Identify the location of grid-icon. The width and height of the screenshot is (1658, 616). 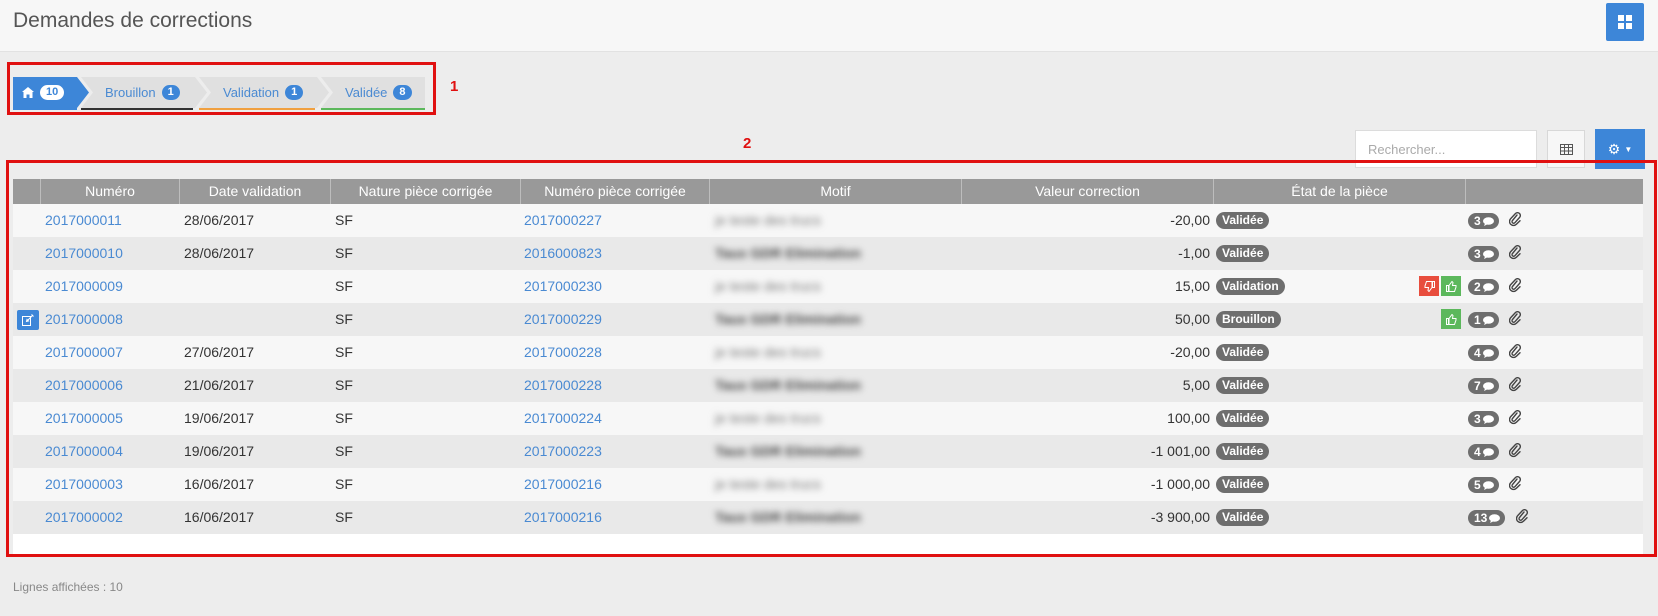
(1625, 22).